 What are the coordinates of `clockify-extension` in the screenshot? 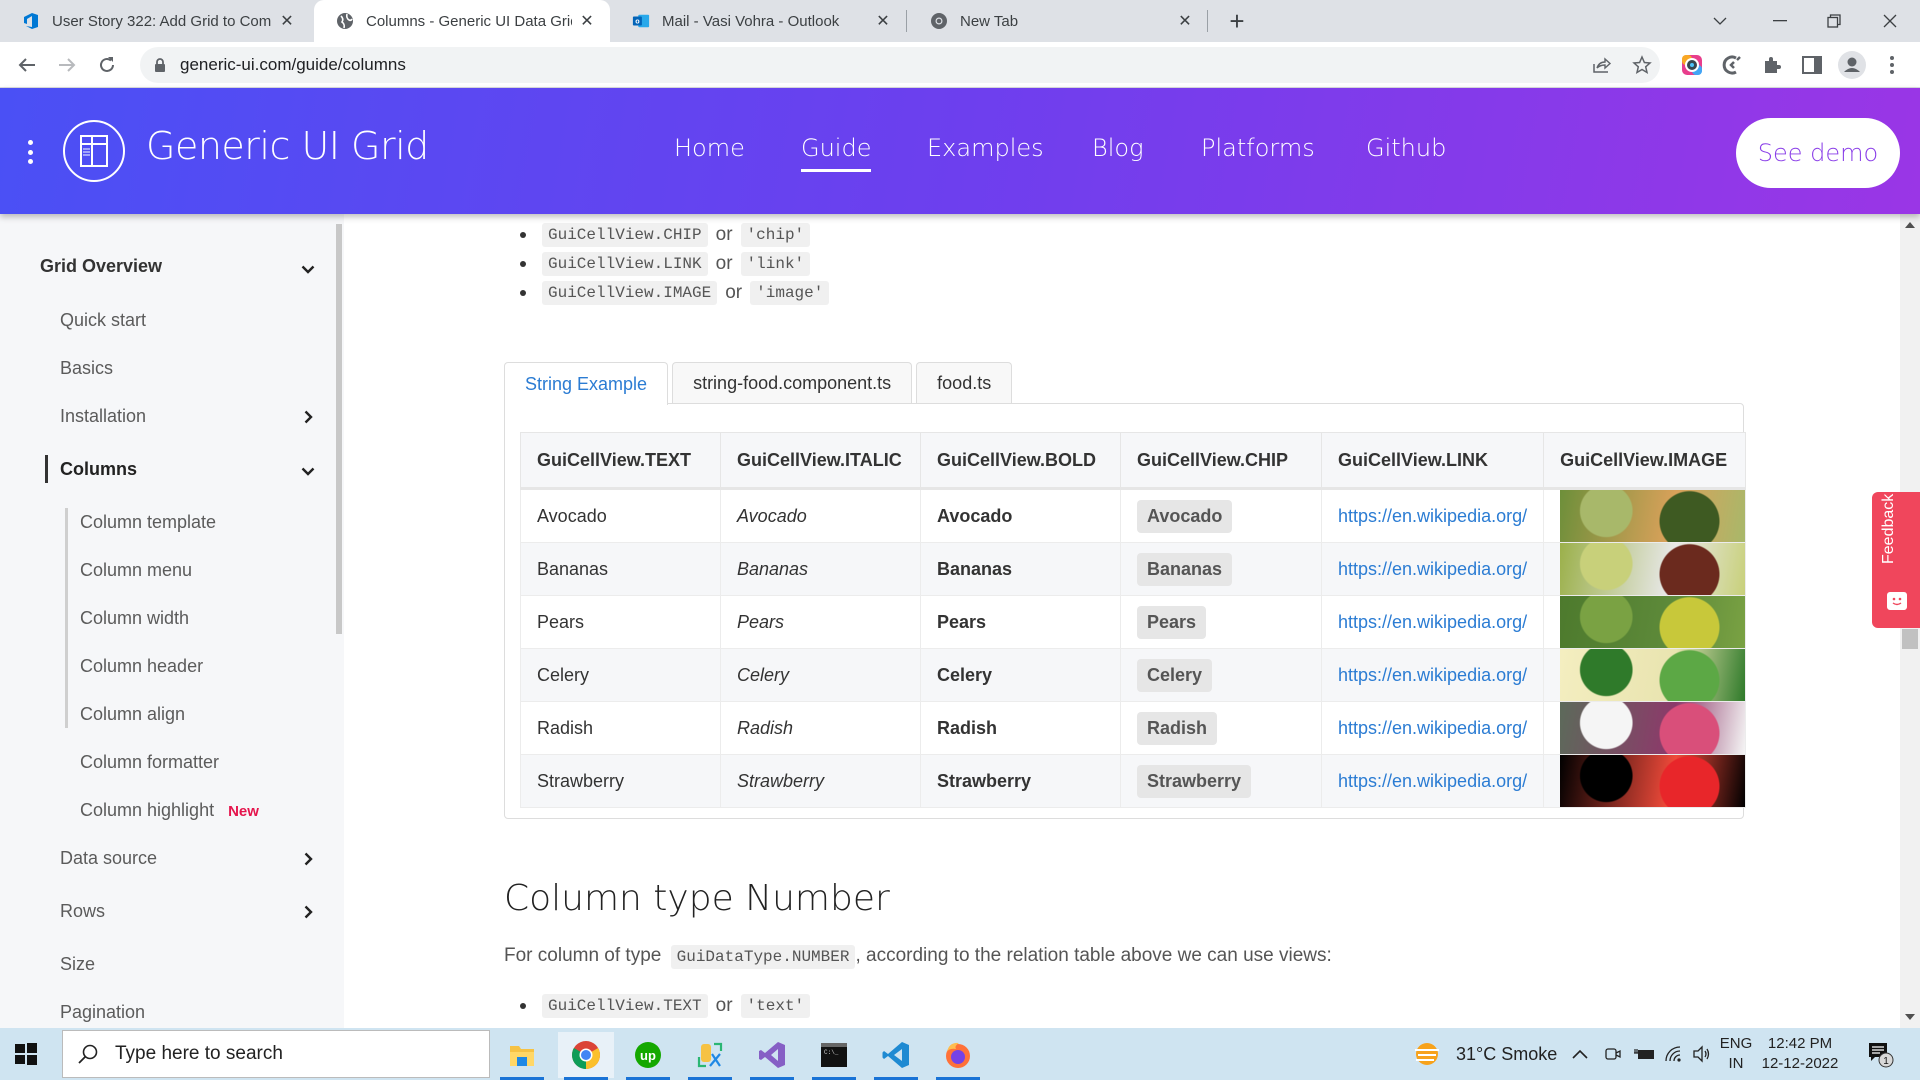 It's located at (1732, 65).